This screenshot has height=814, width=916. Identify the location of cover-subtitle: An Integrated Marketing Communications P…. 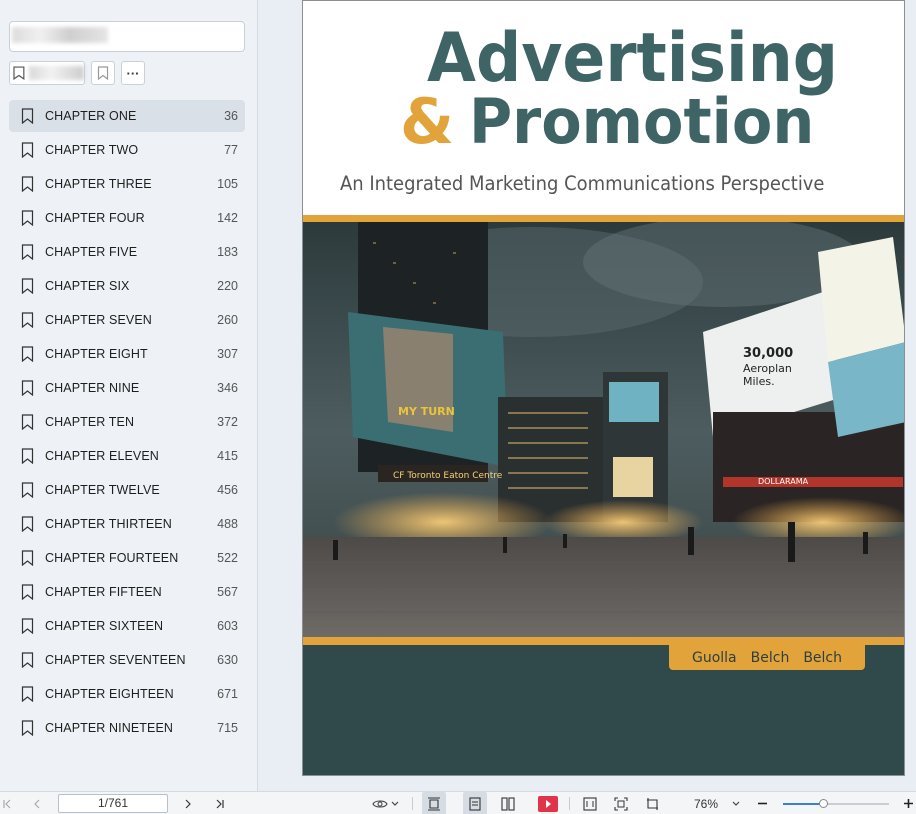
(582, 183).